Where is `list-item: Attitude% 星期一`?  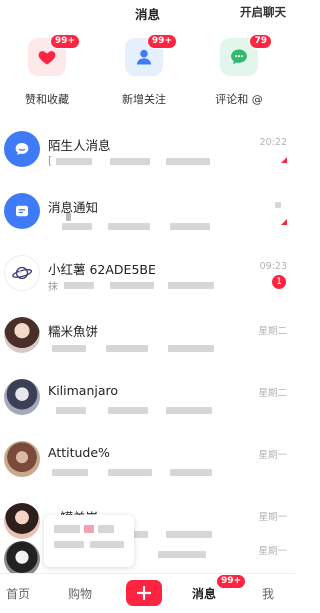
list-item: Attitude% 星期一 is located at coordinates (147, 462).